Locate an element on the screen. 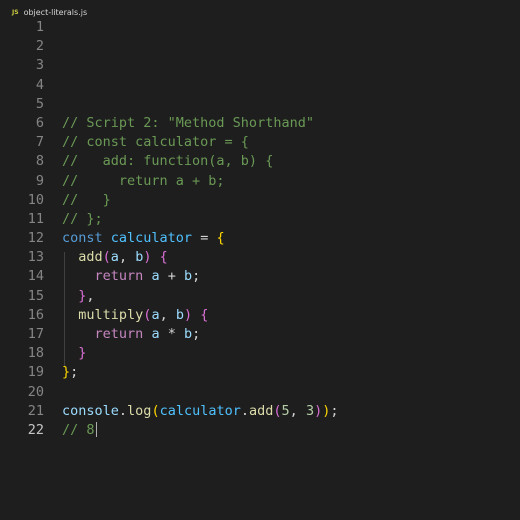 This screenshot has width=520, height=520. line-number: 17 is located at coordinates (35, 334).